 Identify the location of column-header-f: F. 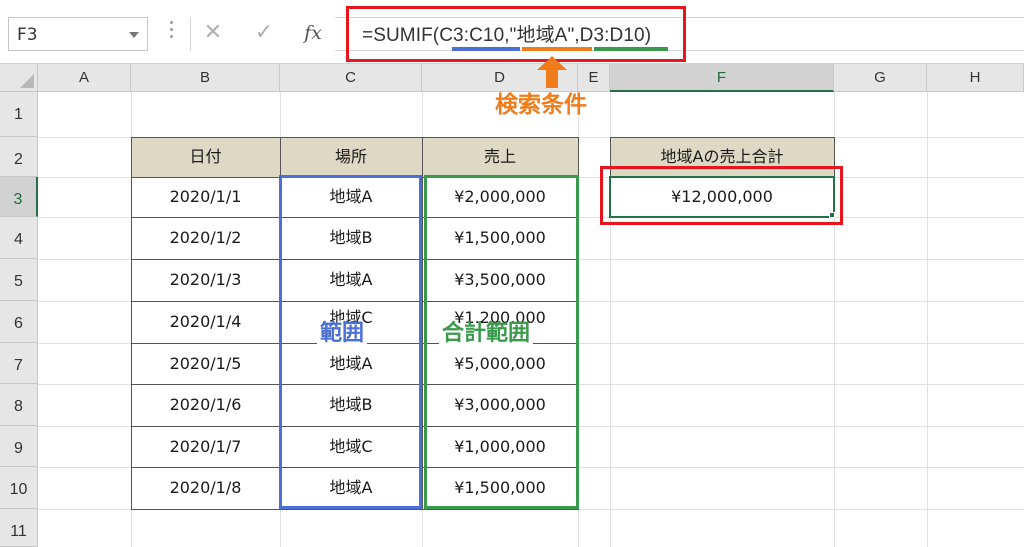
(722, 78).